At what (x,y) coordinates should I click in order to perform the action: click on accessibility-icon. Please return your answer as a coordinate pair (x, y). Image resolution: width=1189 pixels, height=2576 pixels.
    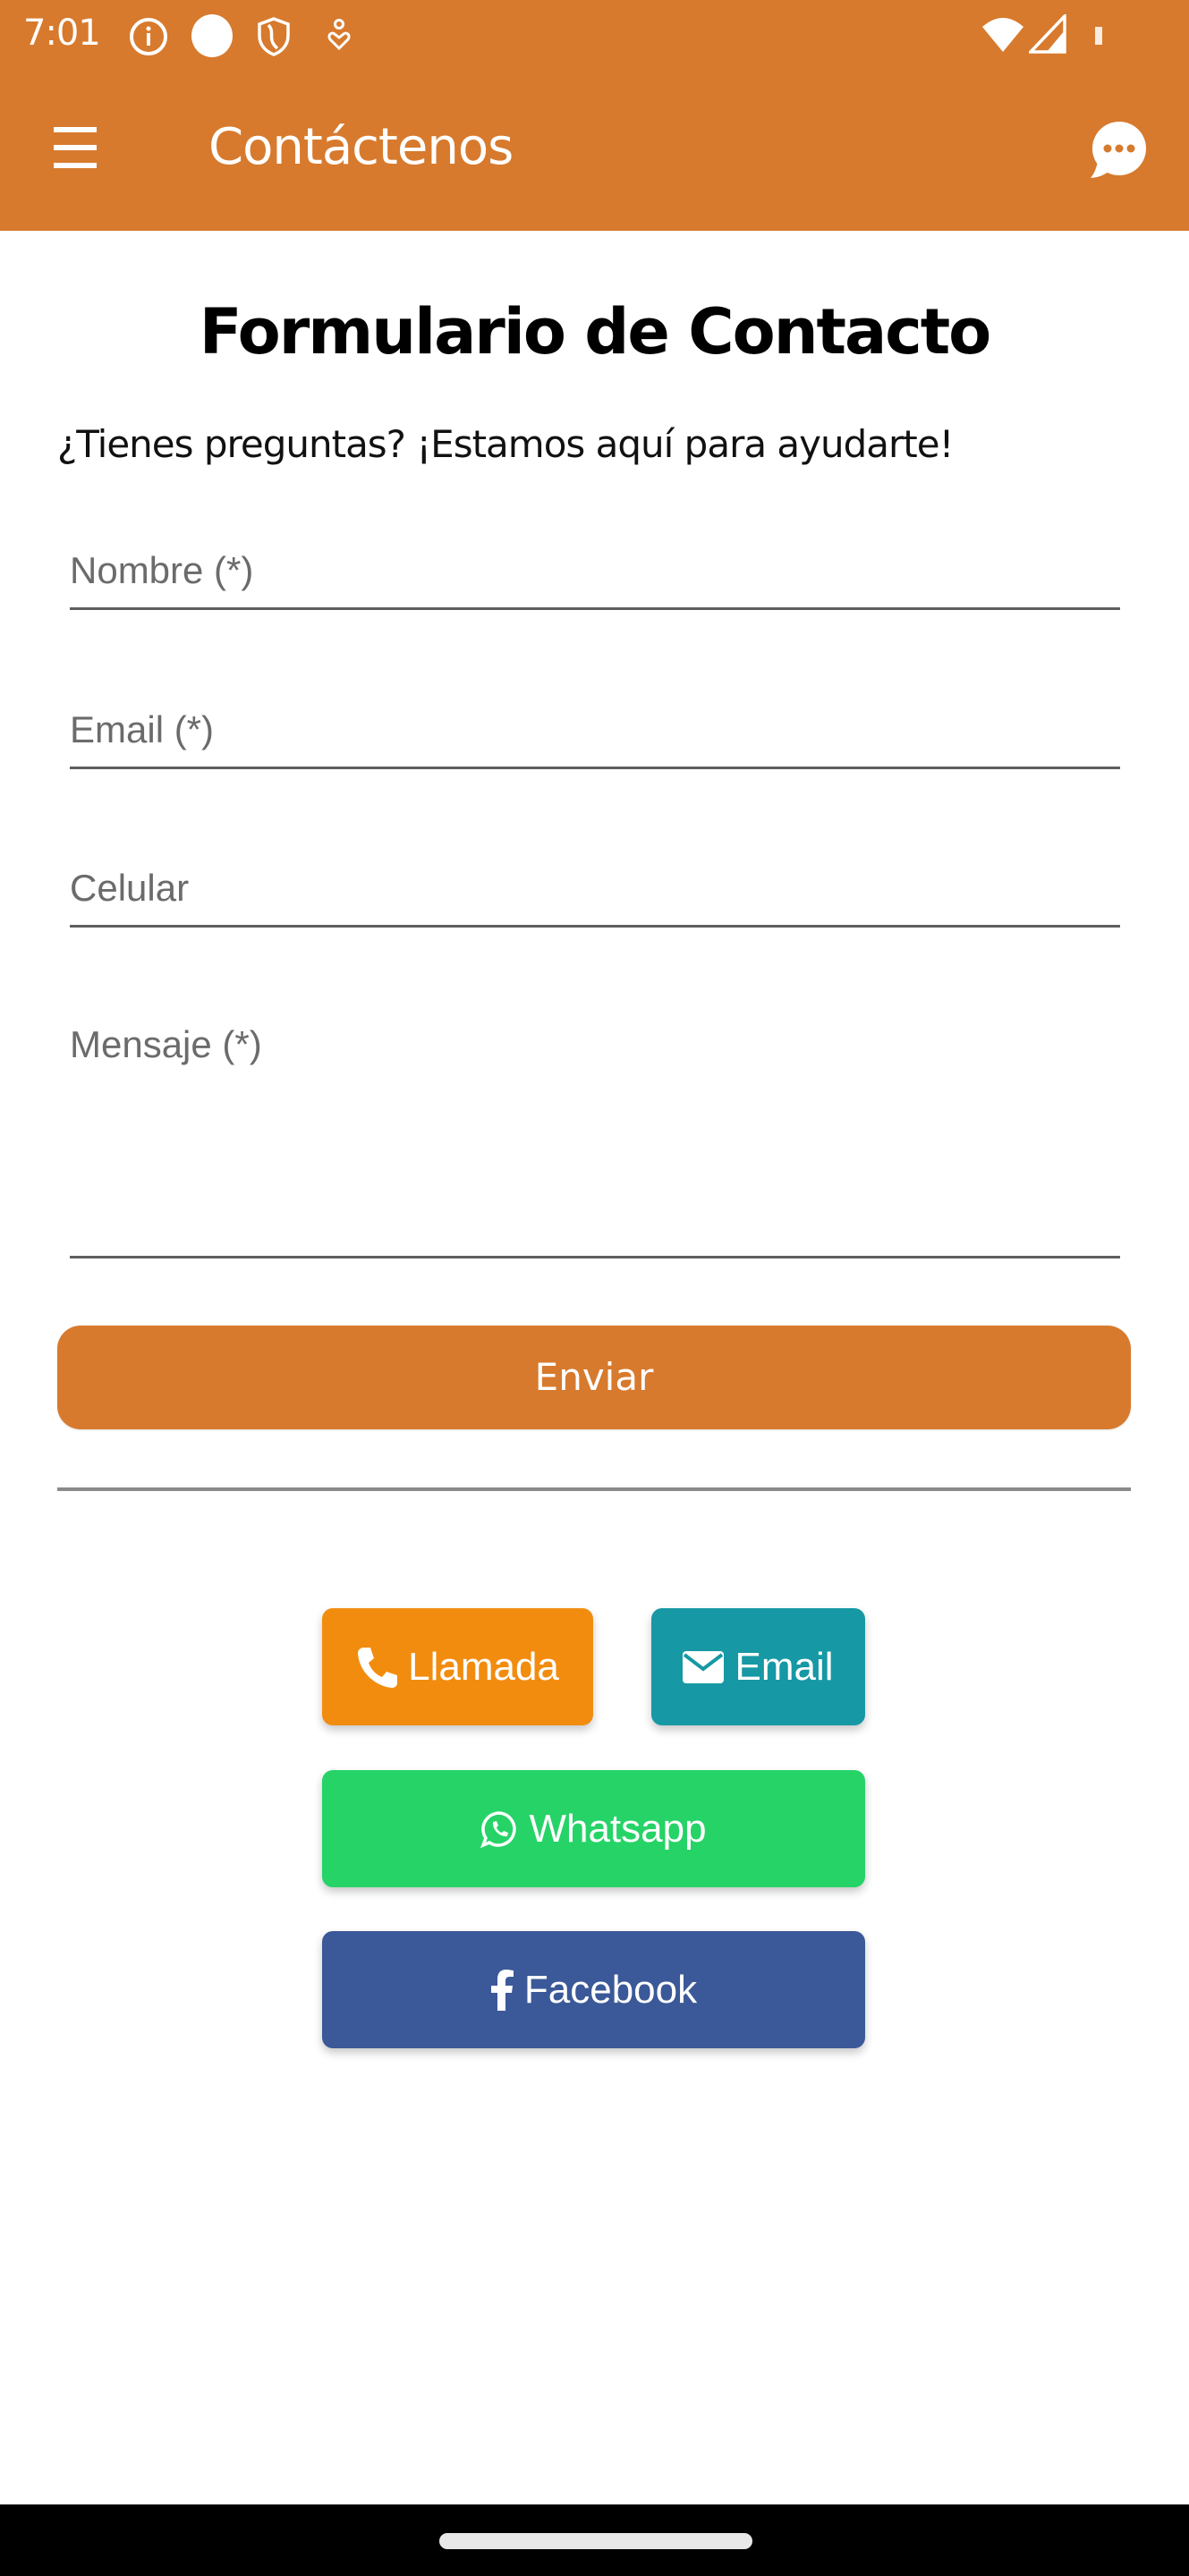
    Looking at the image, I should click on (339, 35).